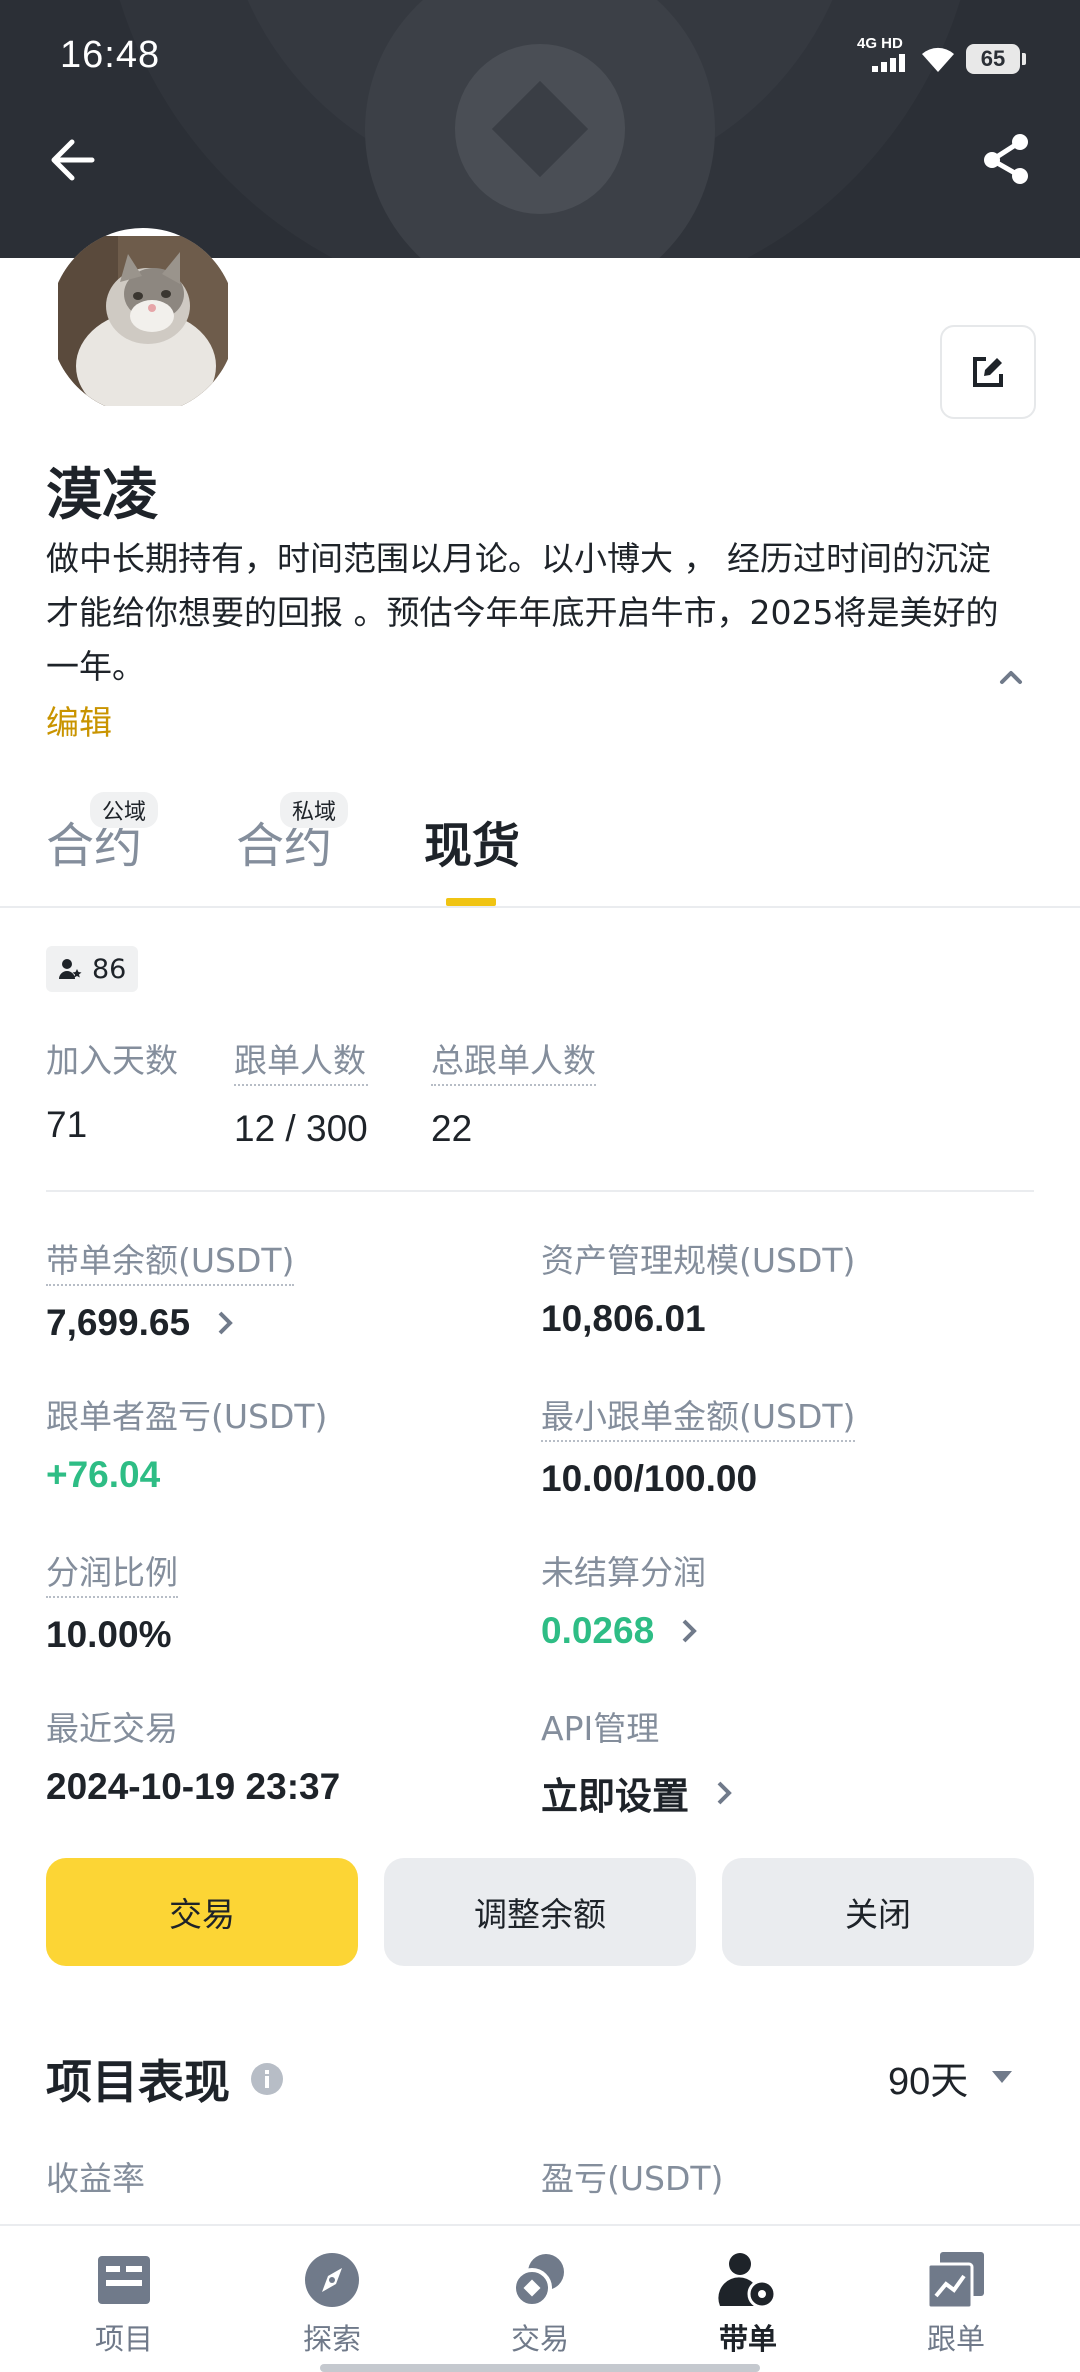 The image size is (1080, 2372). What do you see at coordinates (540, 844) in the screenshot?
I see `portfolio-tabs: 合约 公域 合约 私域 现货` at bounding box center [540, 844].